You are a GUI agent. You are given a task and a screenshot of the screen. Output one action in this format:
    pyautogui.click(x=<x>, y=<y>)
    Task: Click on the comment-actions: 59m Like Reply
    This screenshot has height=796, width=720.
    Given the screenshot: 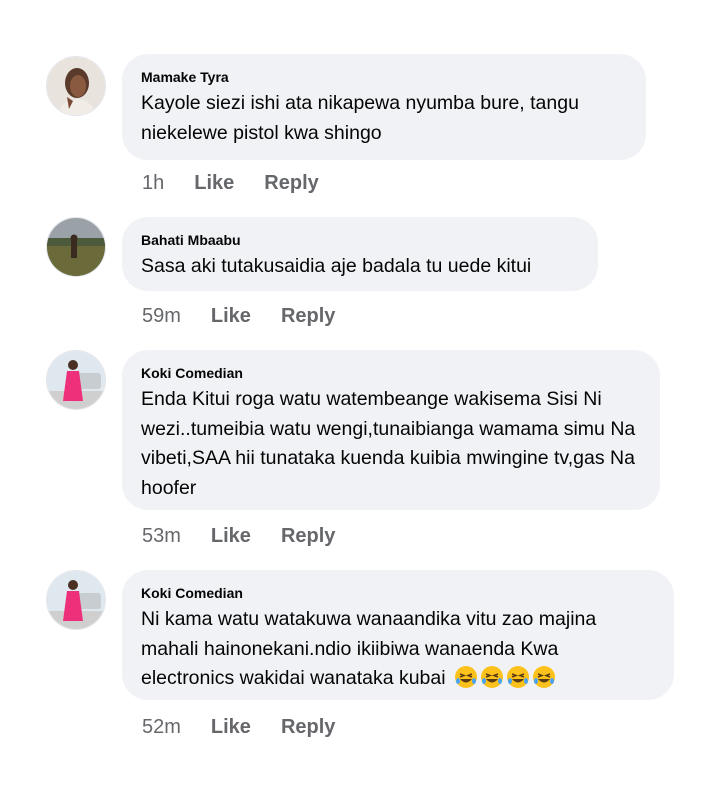 What is the action you would take?
    pyautogui.click(x=253, y=316)
    